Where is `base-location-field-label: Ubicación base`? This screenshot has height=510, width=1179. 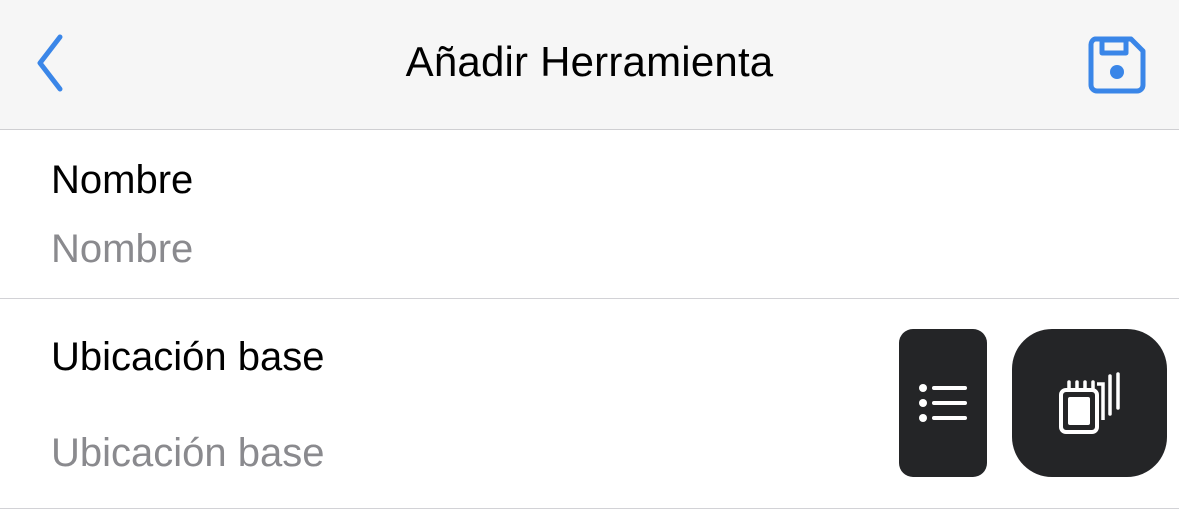
base-location-field-label: Ubicación base is located at coordinates (188, 357).